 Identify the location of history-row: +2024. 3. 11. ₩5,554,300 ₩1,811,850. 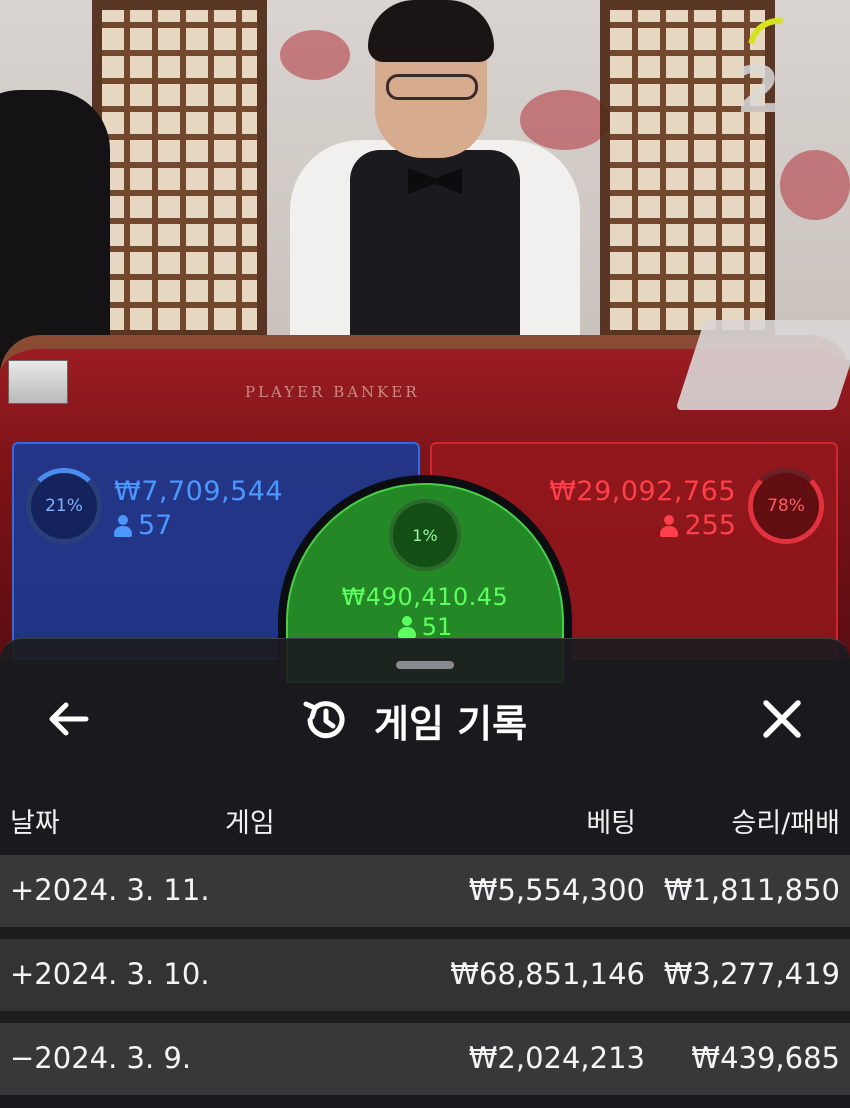
(425, 891).